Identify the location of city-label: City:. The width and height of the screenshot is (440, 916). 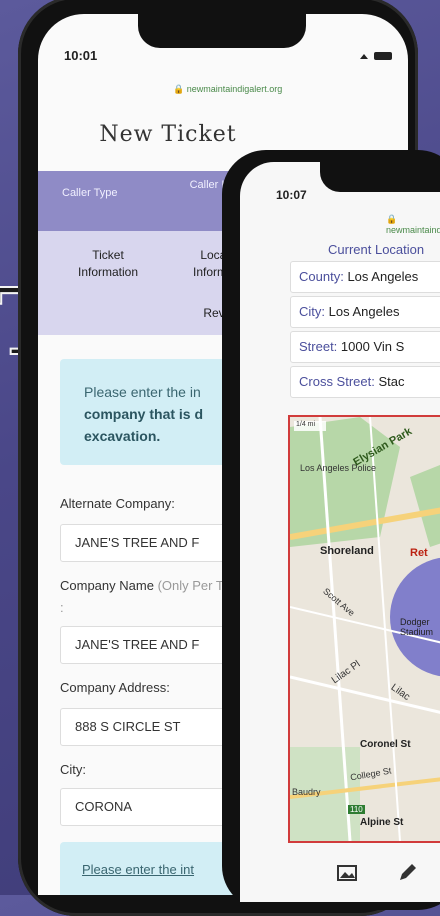
(73, 769).